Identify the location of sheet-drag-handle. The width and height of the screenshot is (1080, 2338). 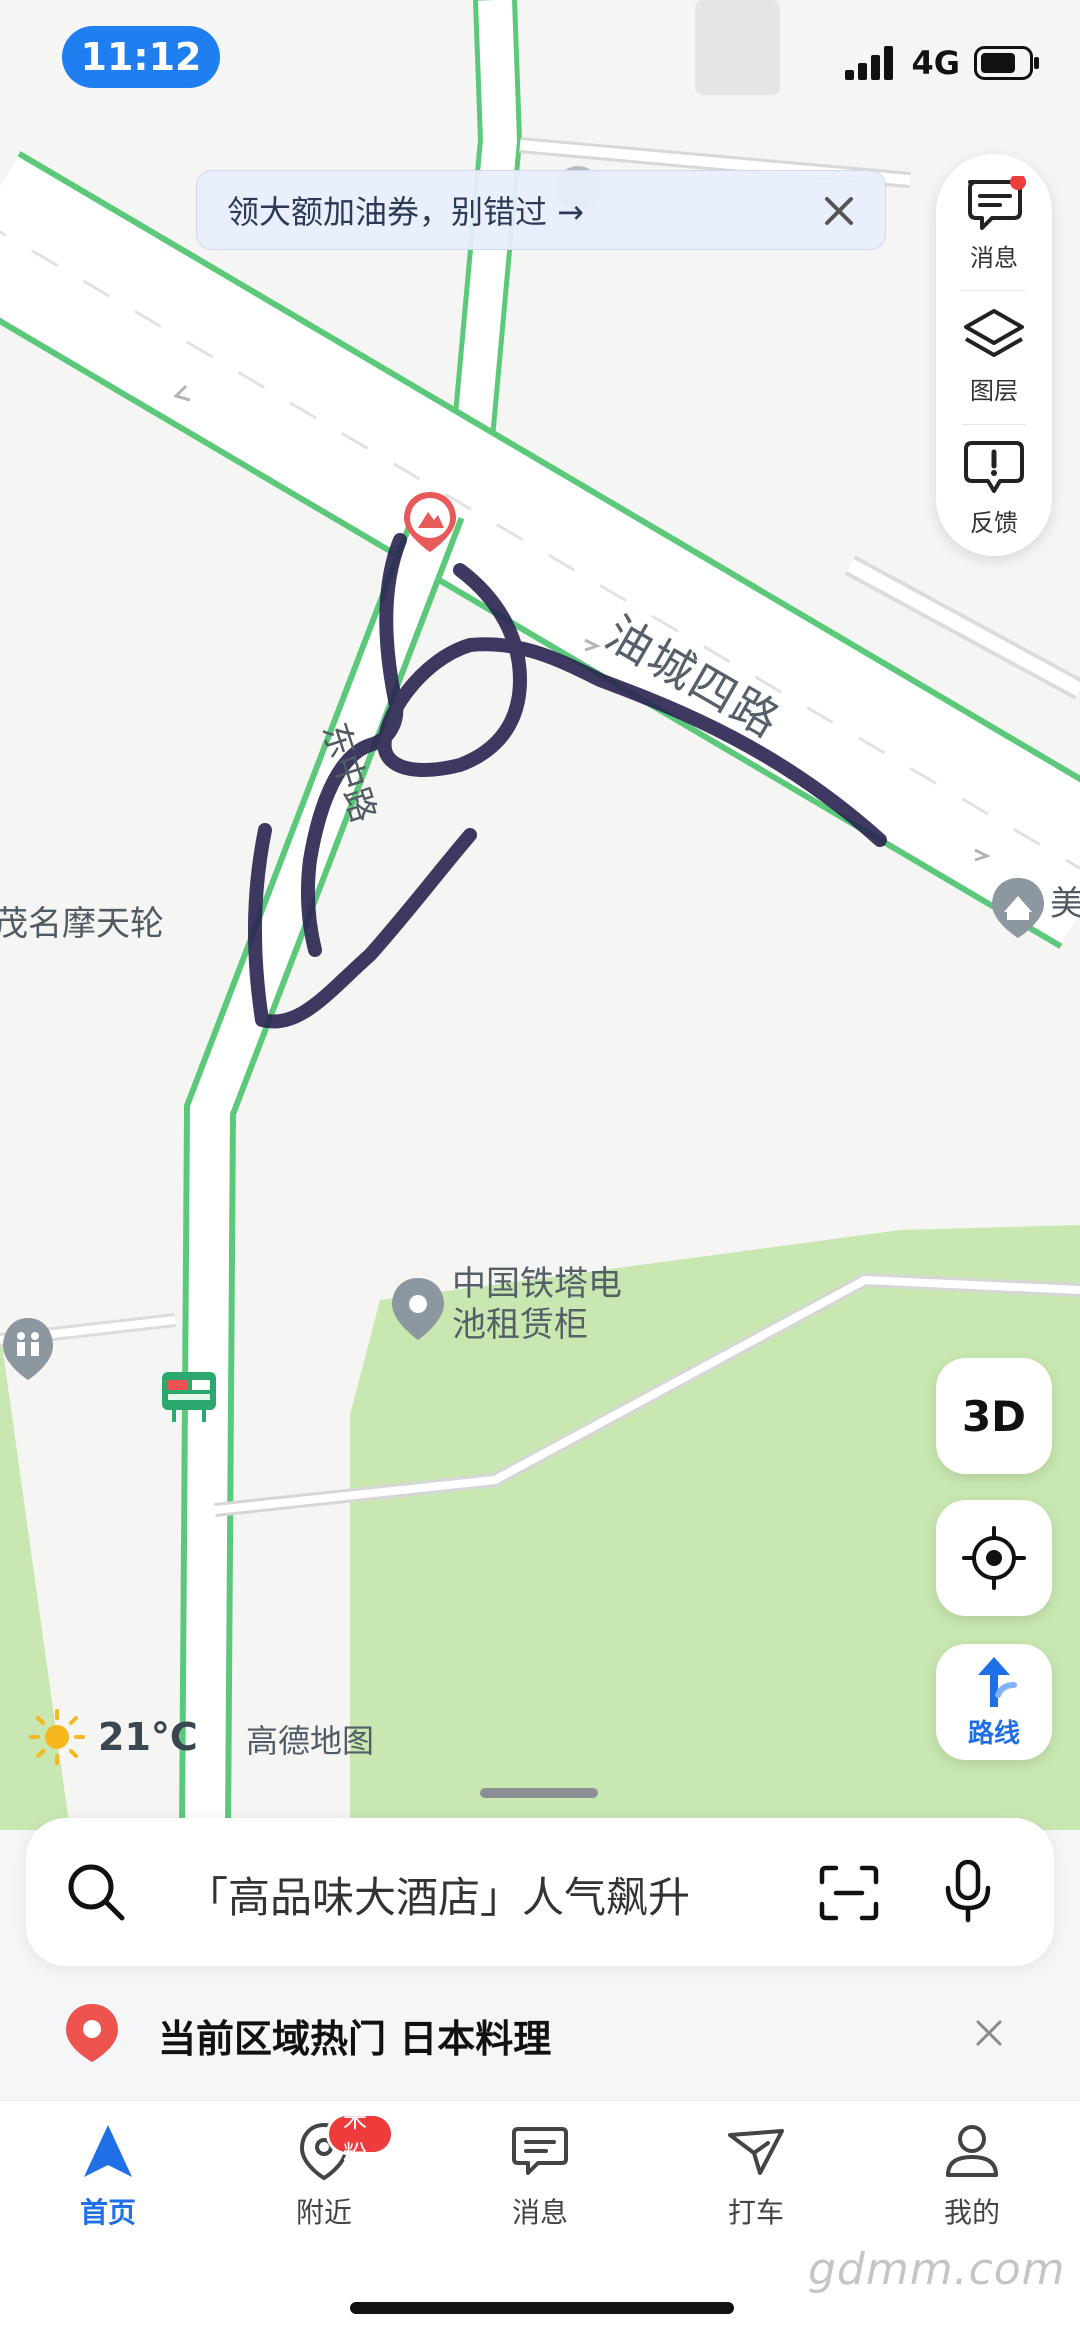
(539, 1793).